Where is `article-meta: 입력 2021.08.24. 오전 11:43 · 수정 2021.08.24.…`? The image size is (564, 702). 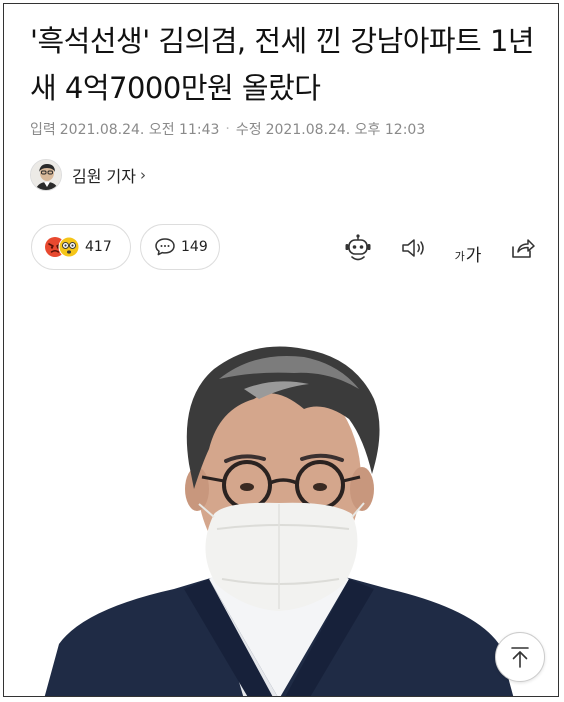 article-meta: 입력 2021.08.24. 오전 11:43 · 수정 2021.08.24.… is located at coordinates (227, 129).